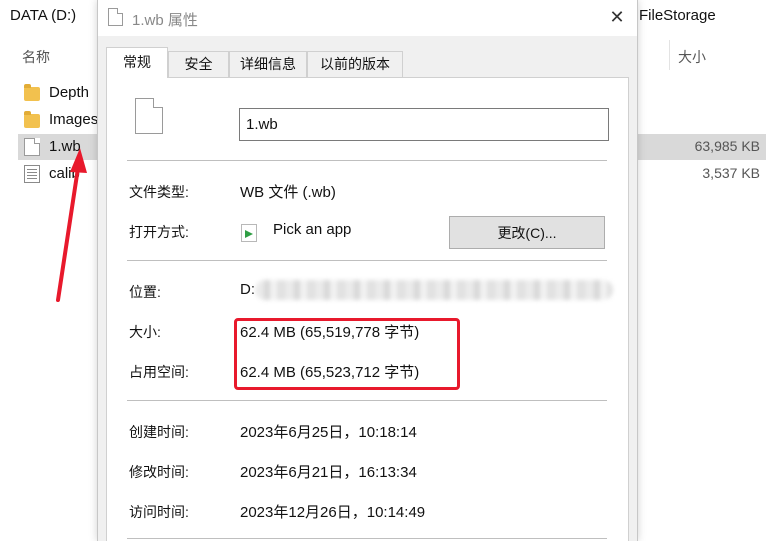  I want to click on blurred-path, so click(434, 290).